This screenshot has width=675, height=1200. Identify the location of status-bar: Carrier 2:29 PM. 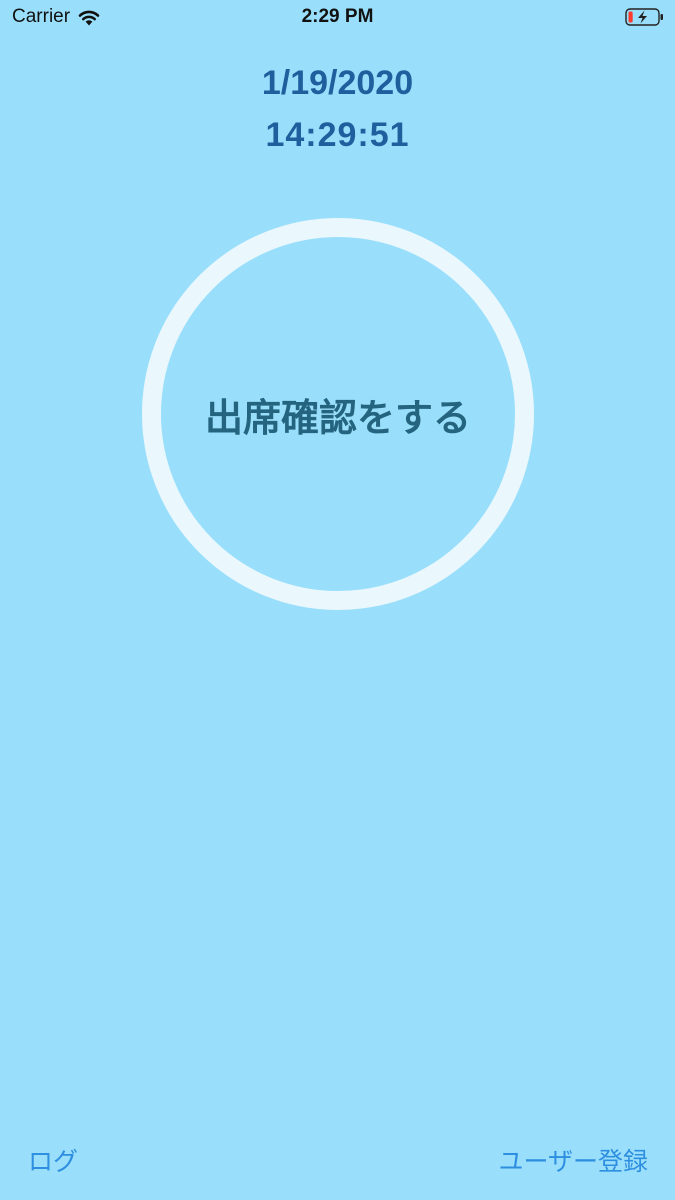
(337, 20).